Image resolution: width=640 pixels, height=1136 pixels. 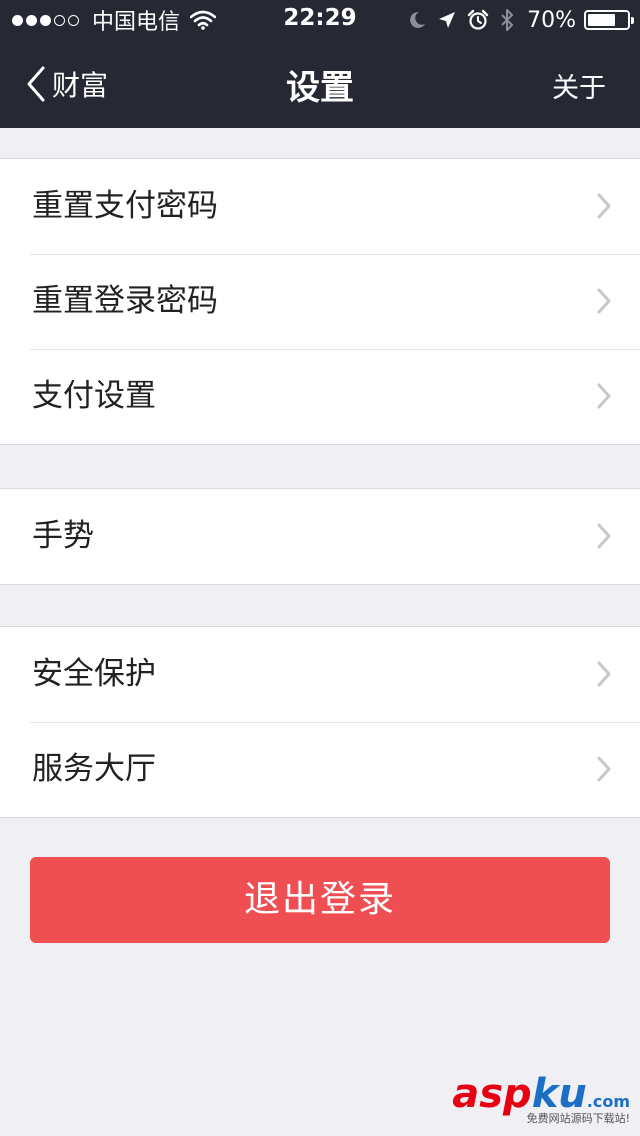 What do you see at coordinates (507, 20) in the screenshot?
I see `bluetooth-icon` at bounding box center [507, 20].